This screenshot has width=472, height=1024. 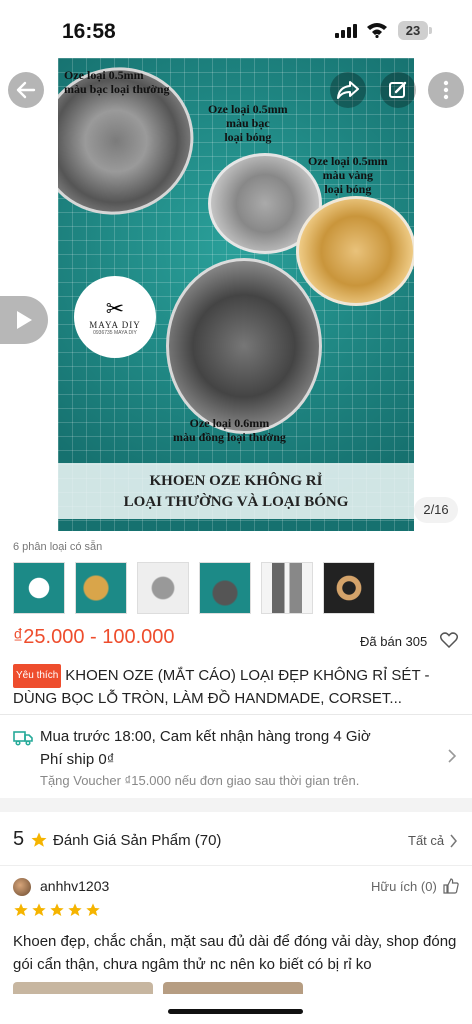 I want to click on wifi-icon, so click(x=377, y=30).